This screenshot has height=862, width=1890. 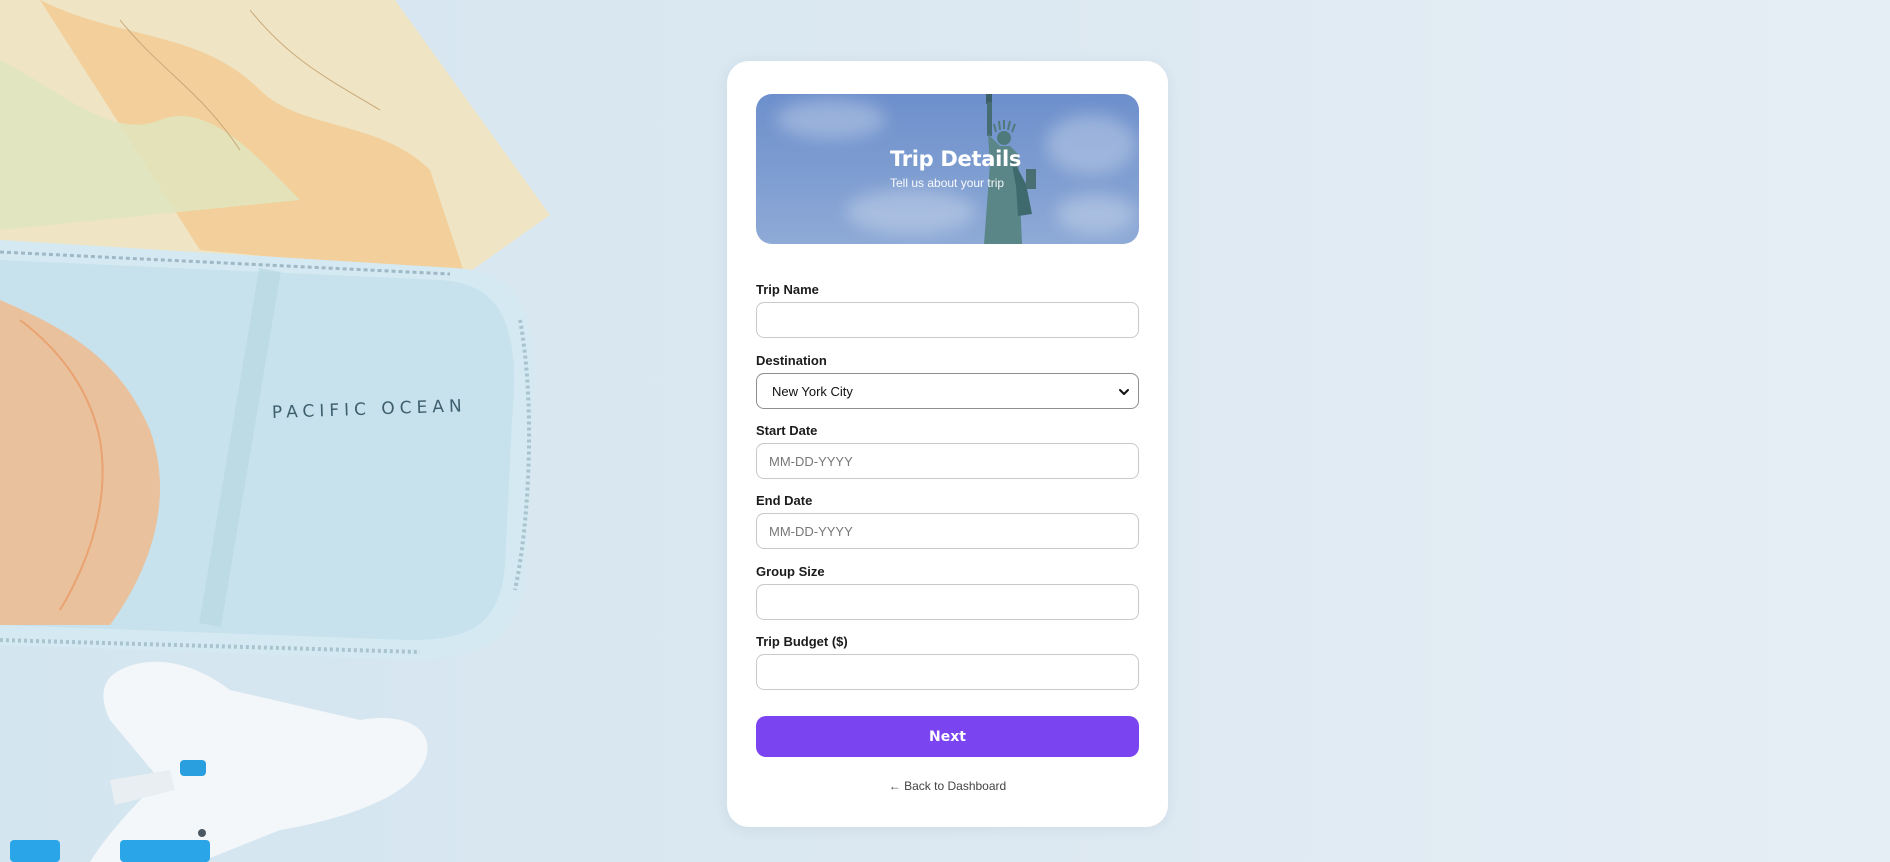 What do you see at coordinates (947, 786) in the screenshot?
I see `back-to-dashboard-link: ← Back to Dashboard` at bounding box center [947, 786].